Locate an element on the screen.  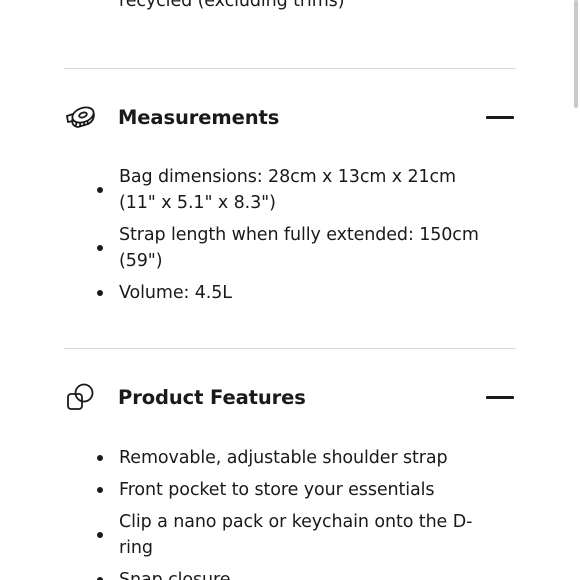
product-features-title: Product Features is located at coordinates (212, 397).